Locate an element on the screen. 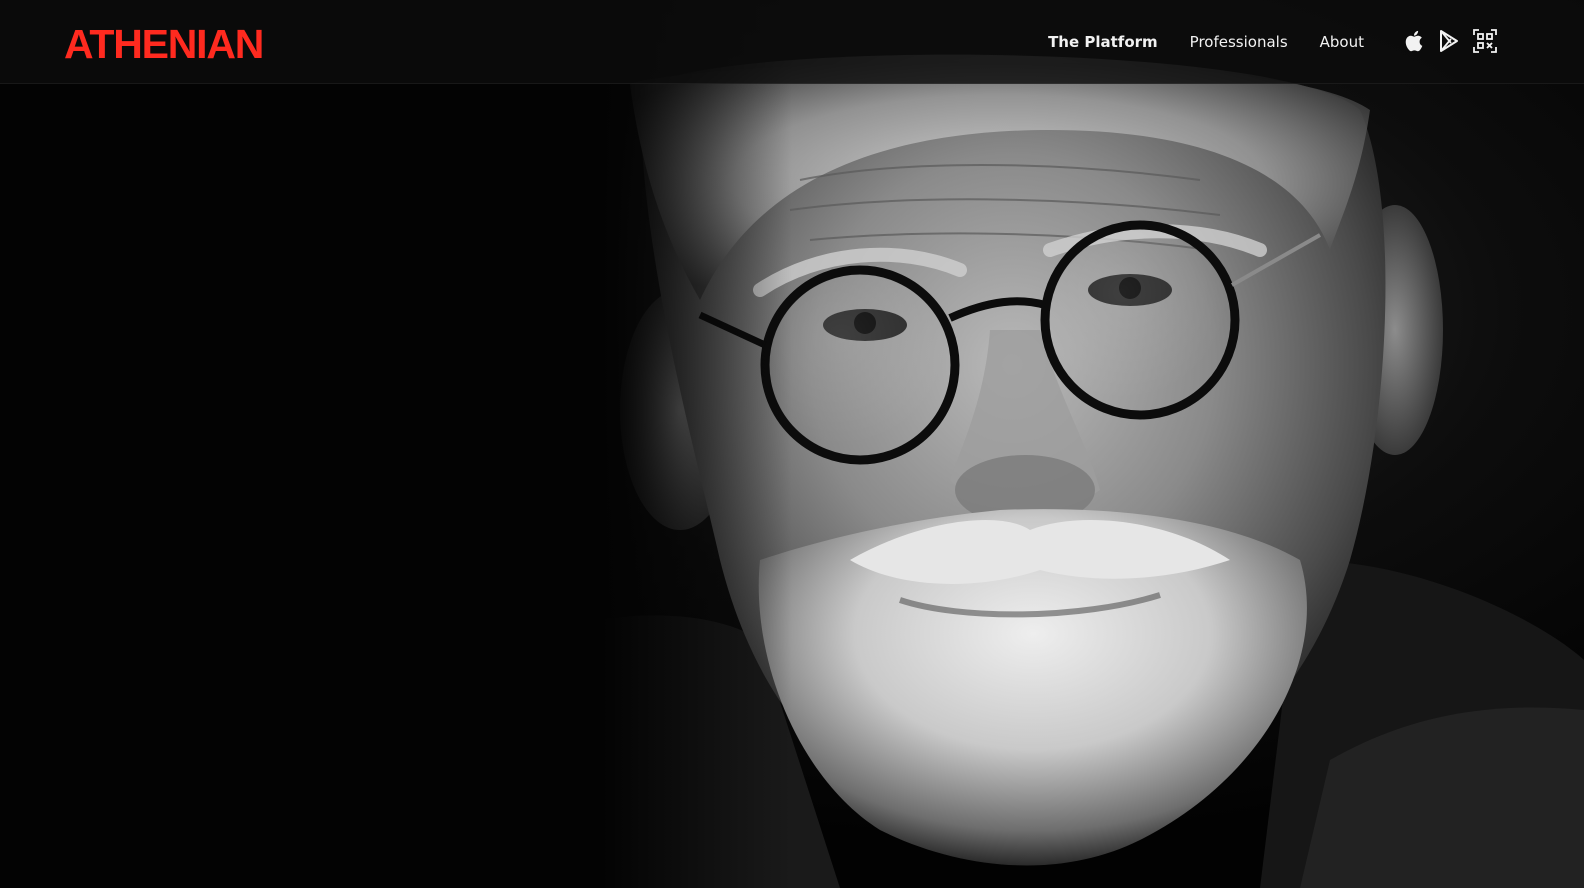  nav-link-the-platform: The Platform is located at coordinates (1103, 42).